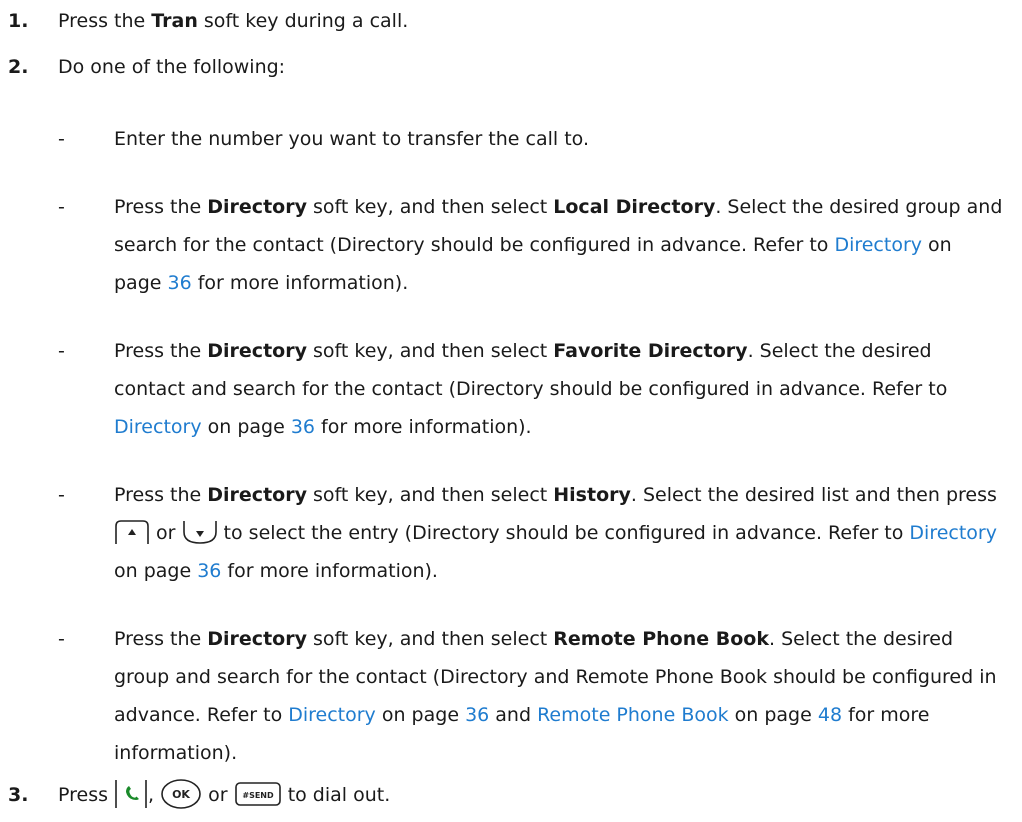  I want to click on remote-phone-book-link: Remote Phone Book, so click(633, 715).